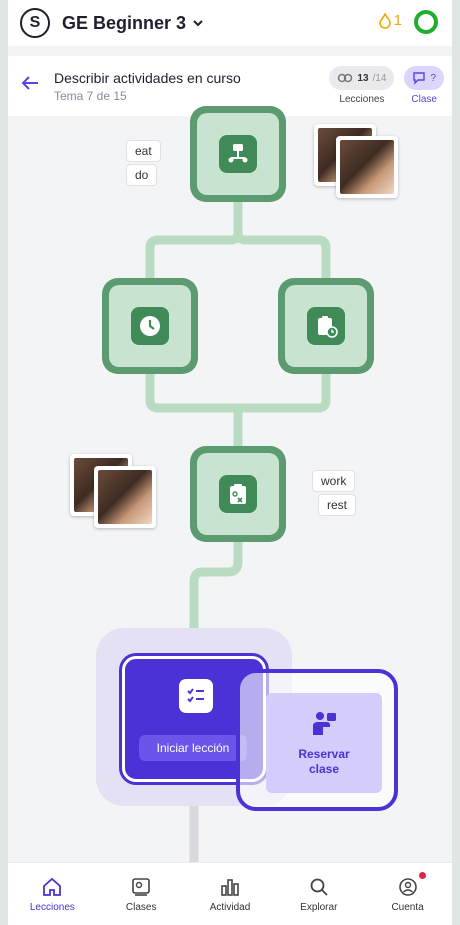 The height and width of the screenshot is (925, 460). I want to click on search-icon, so click(319, 887).